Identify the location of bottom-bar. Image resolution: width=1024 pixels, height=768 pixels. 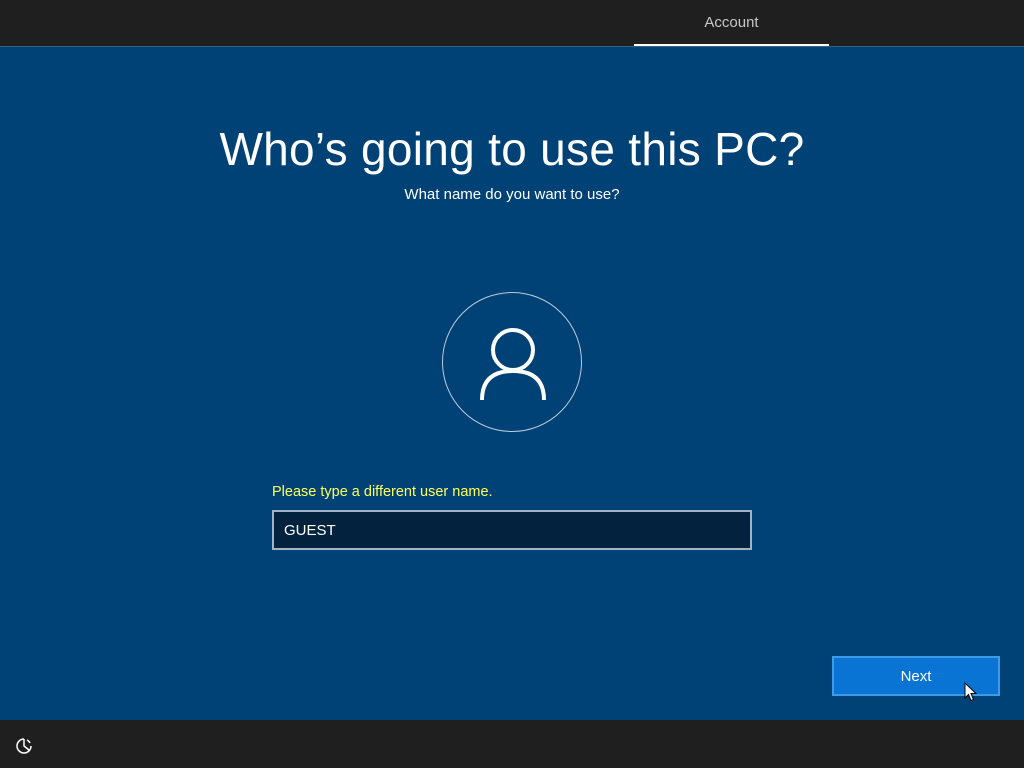
(512, 744).